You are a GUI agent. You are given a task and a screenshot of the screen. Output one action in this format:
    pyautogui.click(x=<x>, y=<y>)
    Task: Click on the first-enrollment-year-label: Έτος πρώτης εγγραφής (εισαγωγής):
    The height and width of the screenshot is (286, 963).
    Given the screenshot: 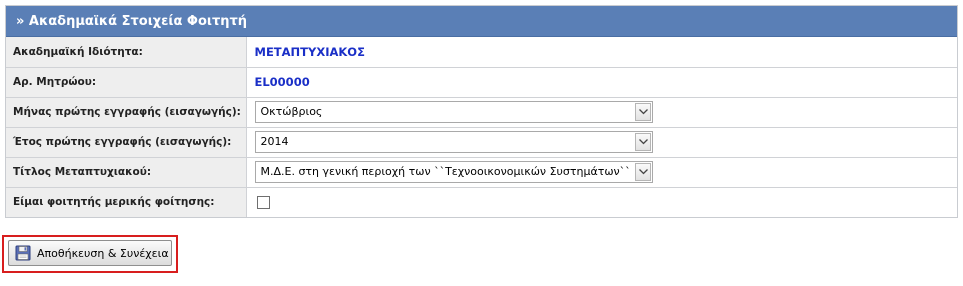 What is the action you would take?
    pyautogui.click(x=126, y=141)
    